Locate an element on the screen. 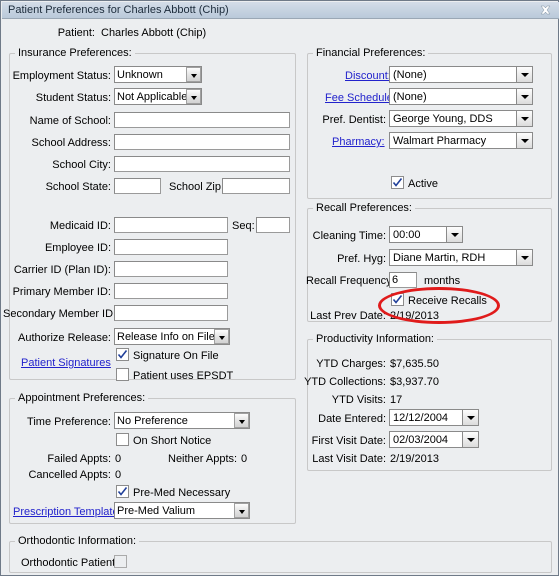 The height and width of the screenshot is (576, 559). recall-frequency-input: 6 is located at coordinates (403, 280).